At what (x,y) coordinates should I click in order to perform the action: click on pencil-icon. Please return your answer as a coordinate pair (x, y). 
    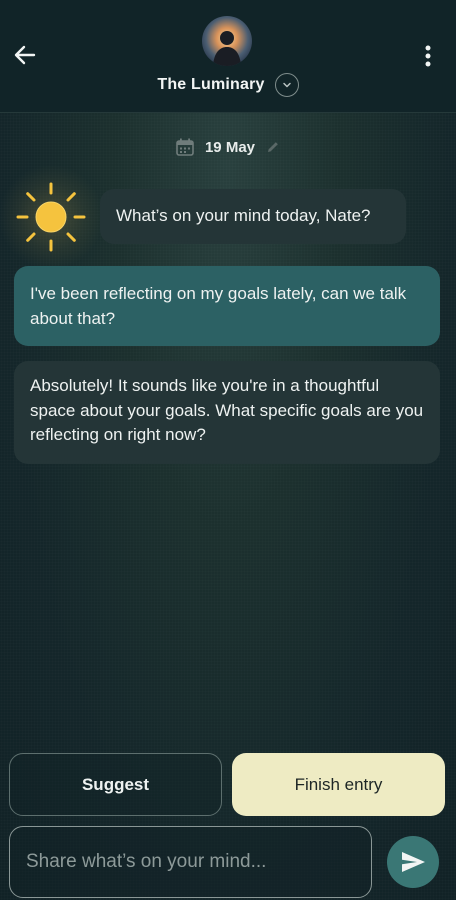
    Looking at the image, I should click on (273, 147).